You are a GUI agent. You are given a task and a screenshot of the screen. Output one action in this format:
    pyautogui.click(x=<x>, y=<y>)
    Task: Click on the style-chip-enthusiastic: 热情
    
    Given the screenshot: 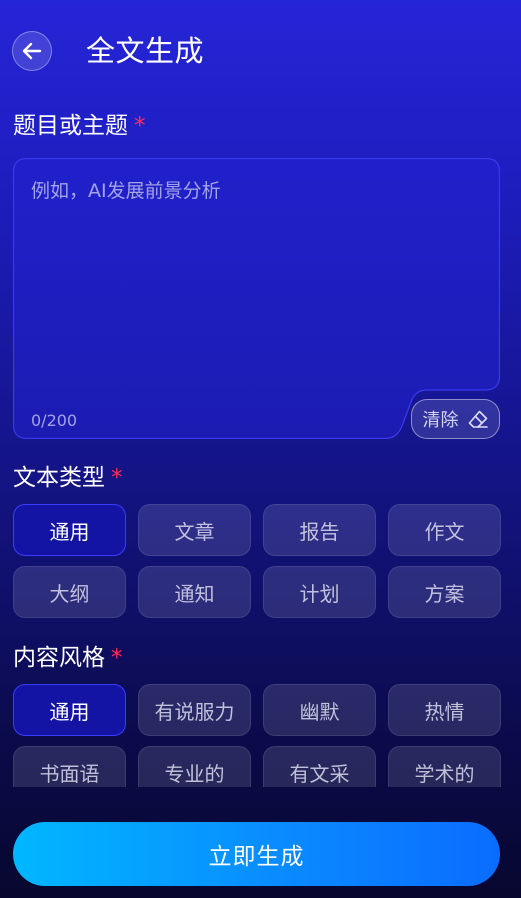 What is the action you would take?
    pyautogui.click(x=444, y=710)
    